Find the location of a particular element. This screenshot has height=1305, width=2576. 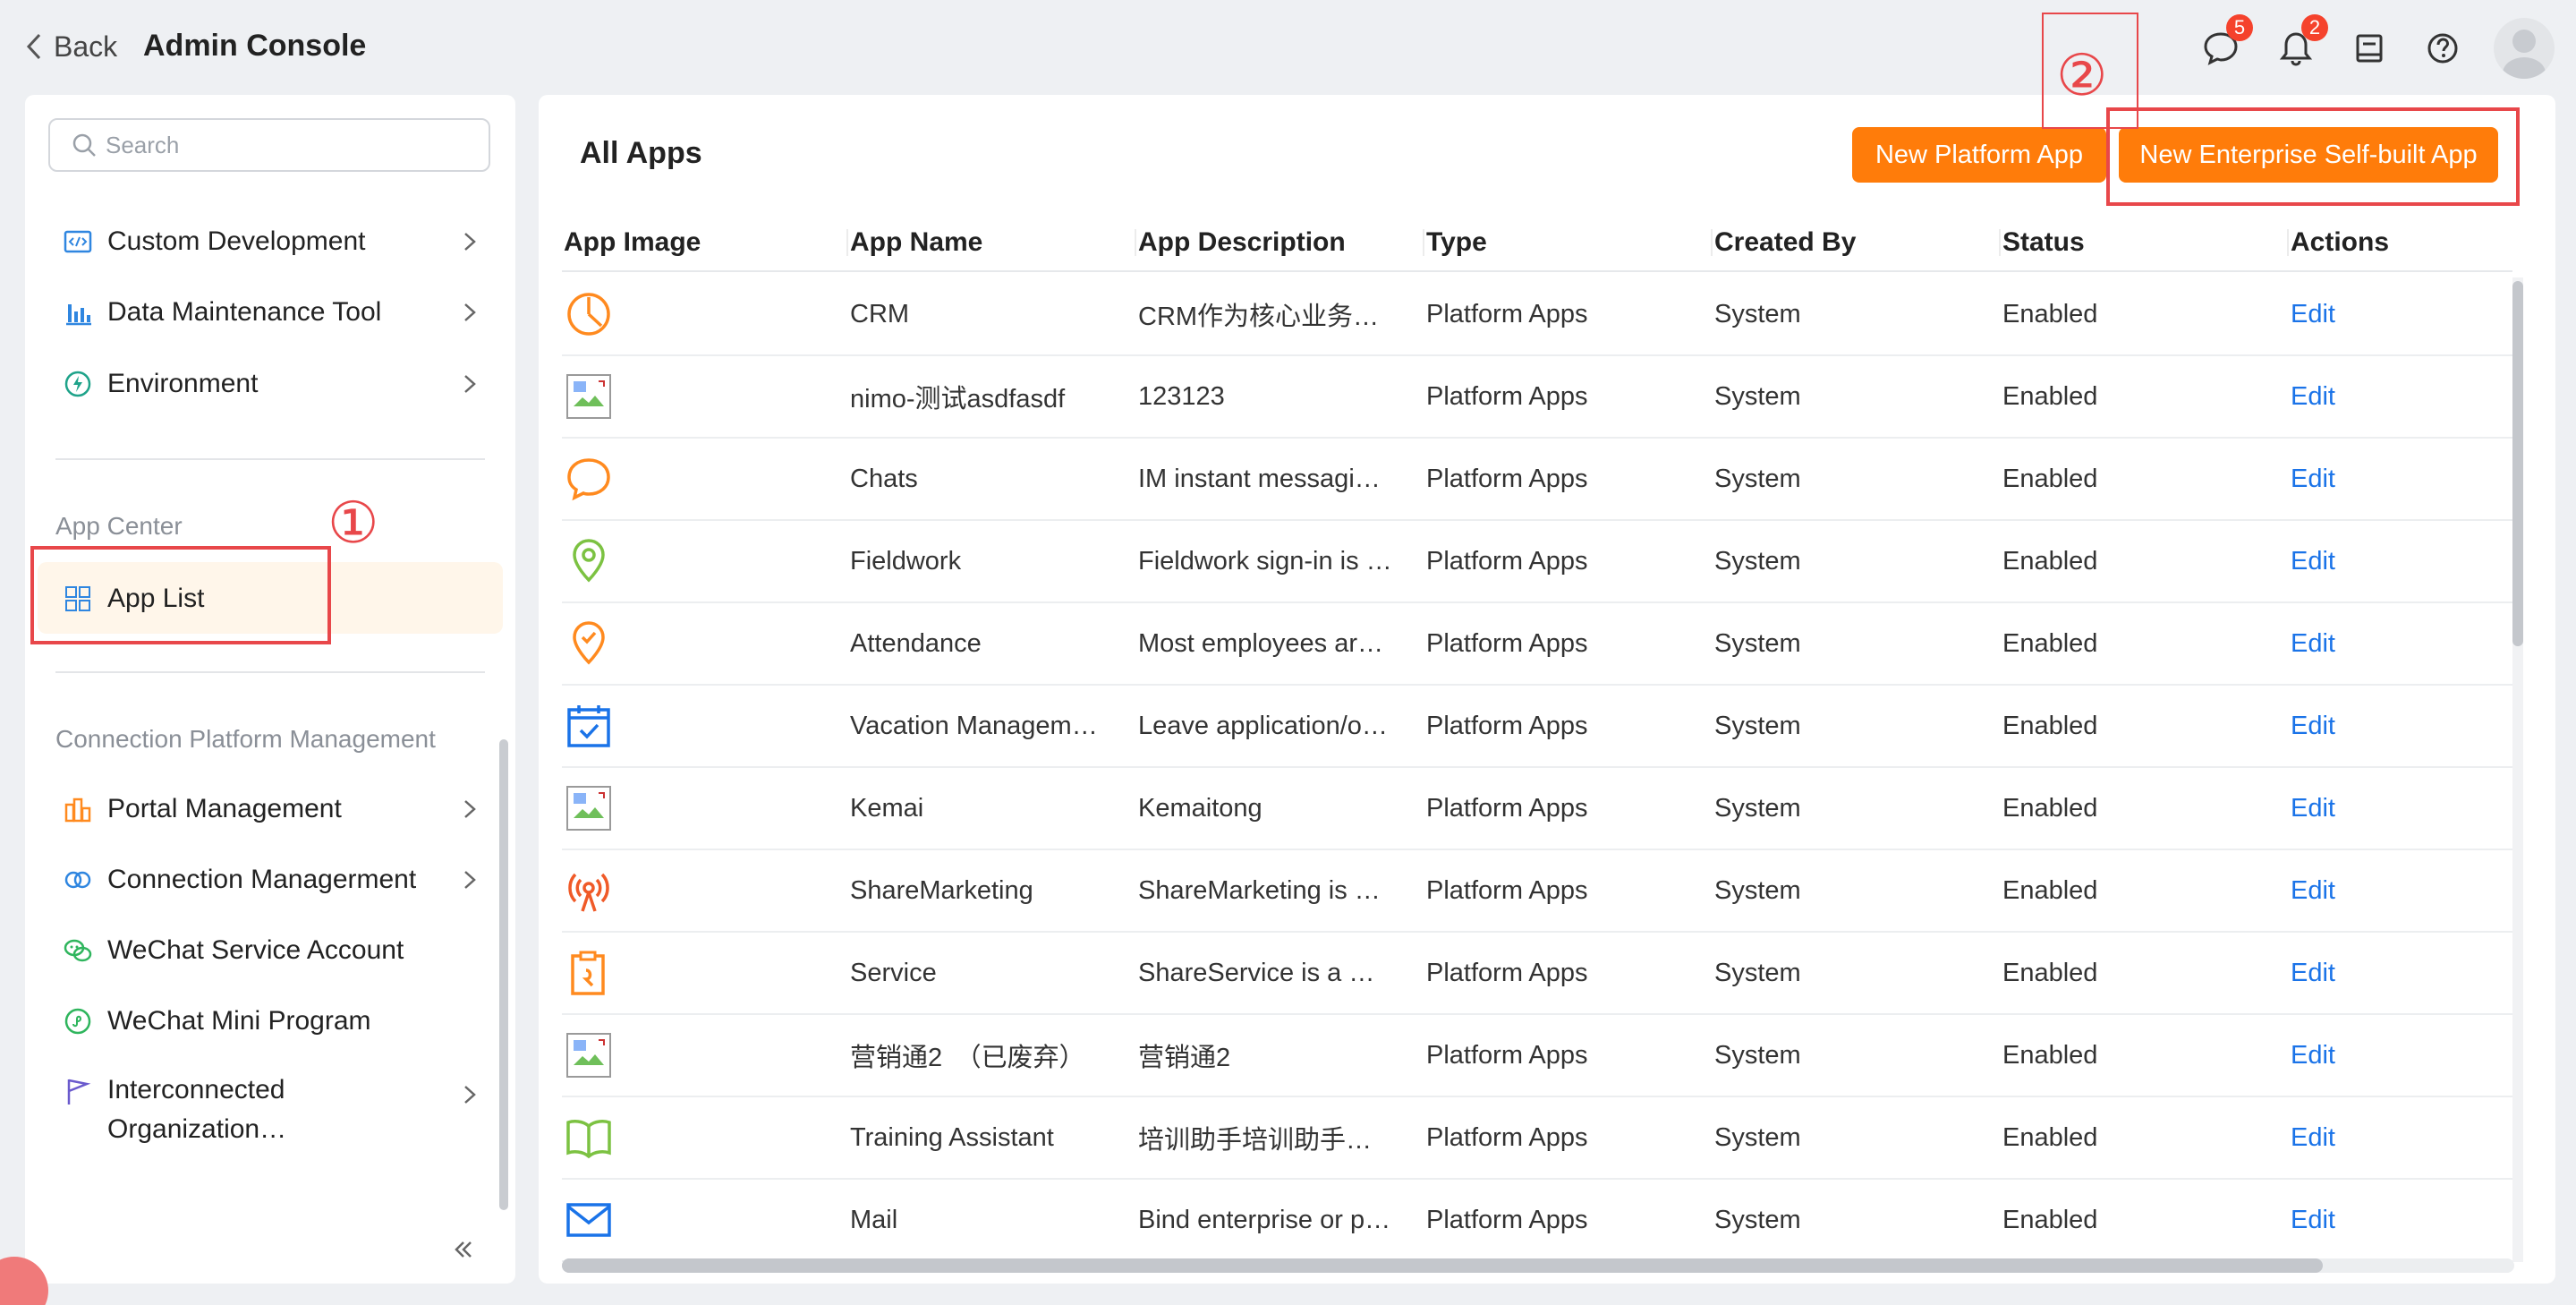

sidebar-divider is located at coordinates (270, 459).